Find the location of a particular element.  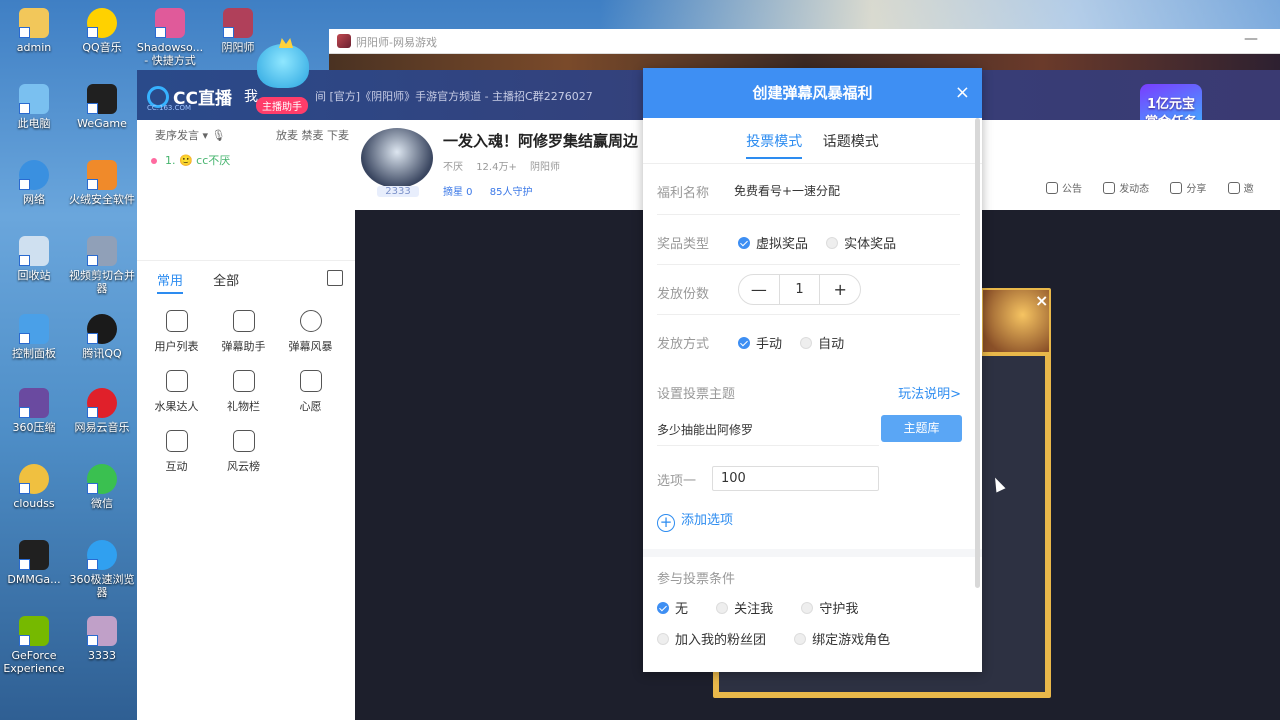

guard-badge: 85人守护 is located at coordinates (511, 192).